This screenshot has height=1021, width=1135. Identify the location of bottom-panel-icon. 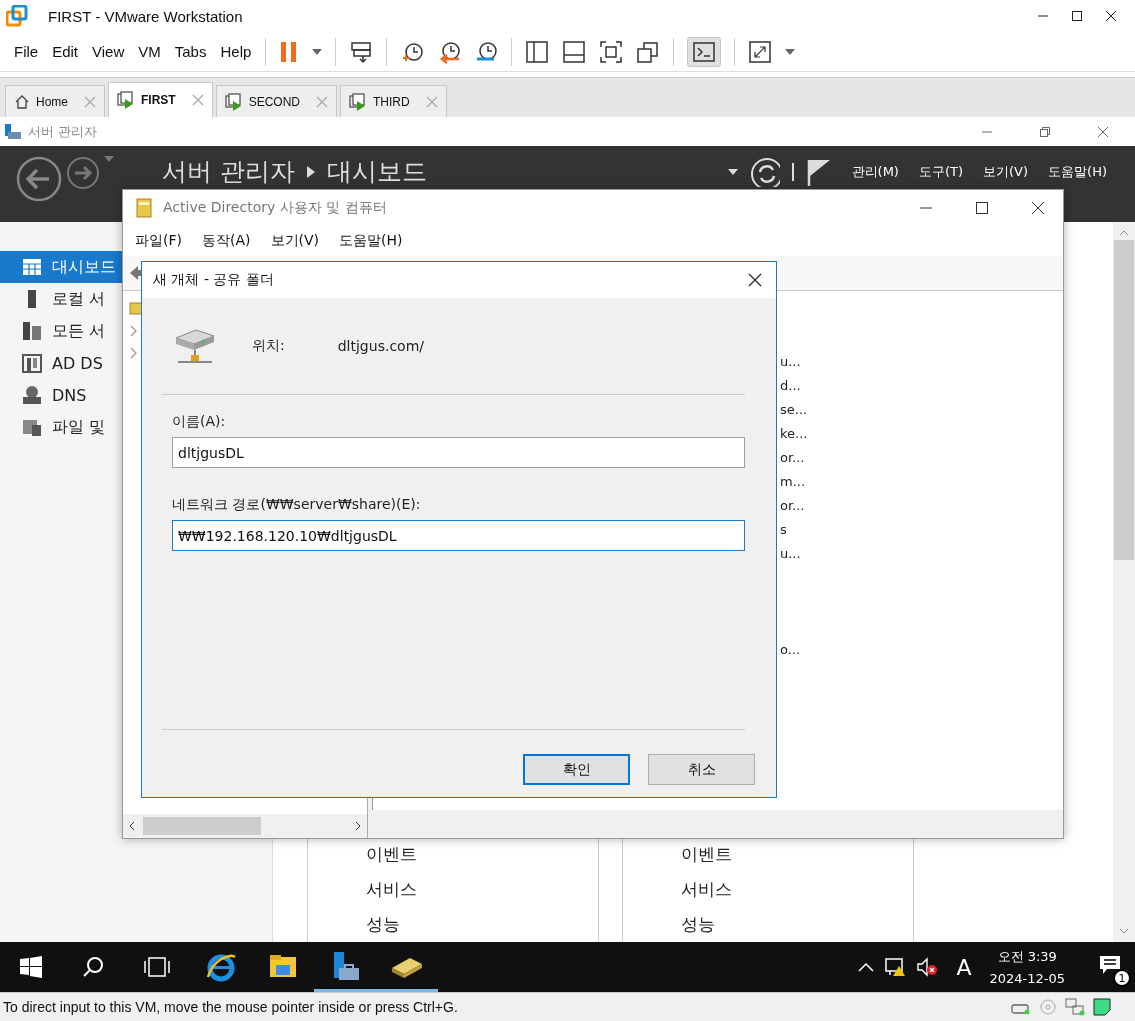
(574, 51).